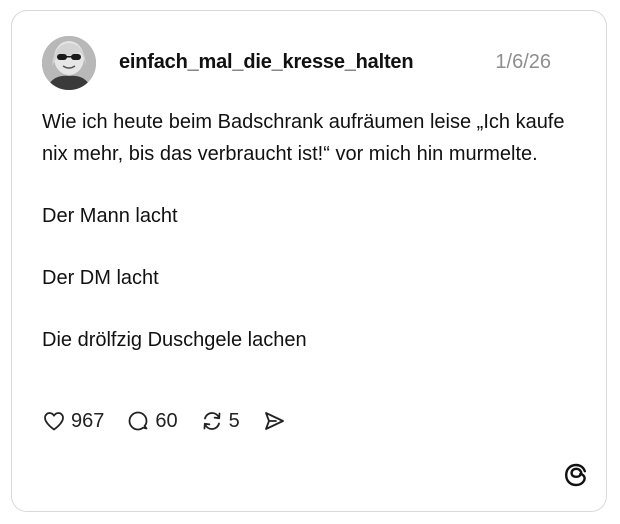 The width and height of the screenshot is (620, 524). I want to click on username-link: einfach_mal_die_kresse_halten, so click(266, 62).